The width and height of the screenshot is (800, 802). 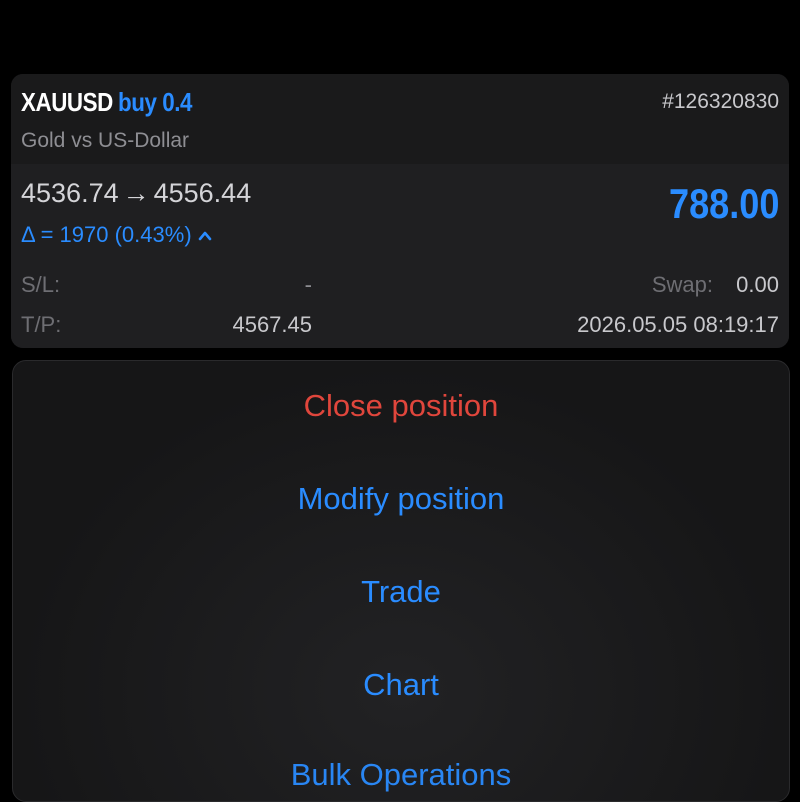 I want to click on close-position-button: Close position, so click(x=401, y=406).